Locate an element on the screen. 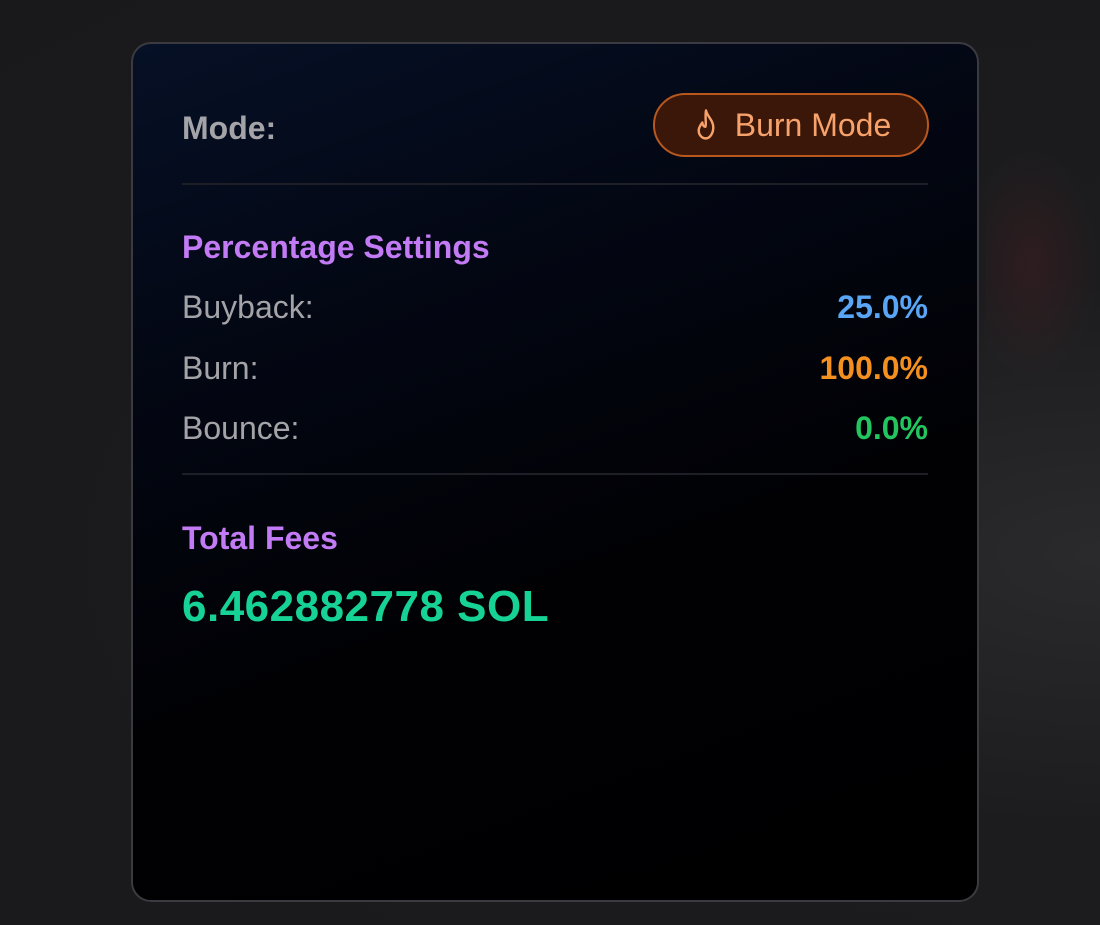  background-glow is located at coordinates (1042, 265).